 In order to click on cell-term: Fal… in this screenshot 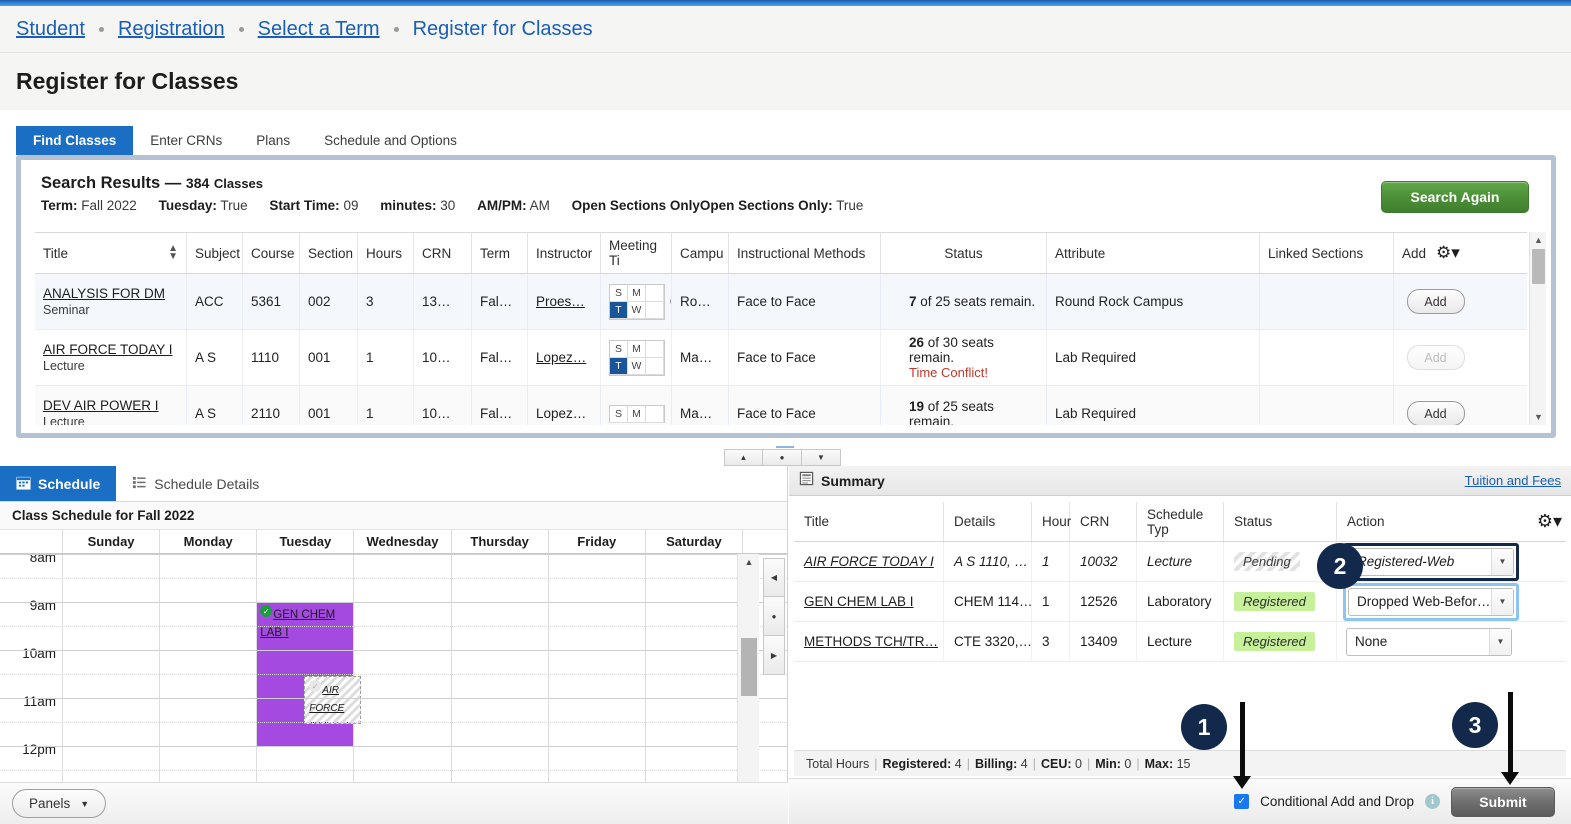, I will do `click(500, 405)`.